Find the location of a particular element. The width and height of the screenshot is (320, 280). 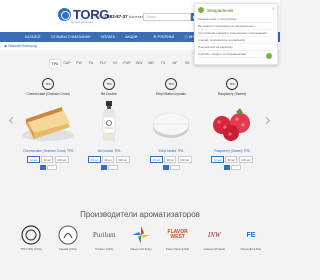

city-name: Нижний Новгород is located at coordinates (23, 46).